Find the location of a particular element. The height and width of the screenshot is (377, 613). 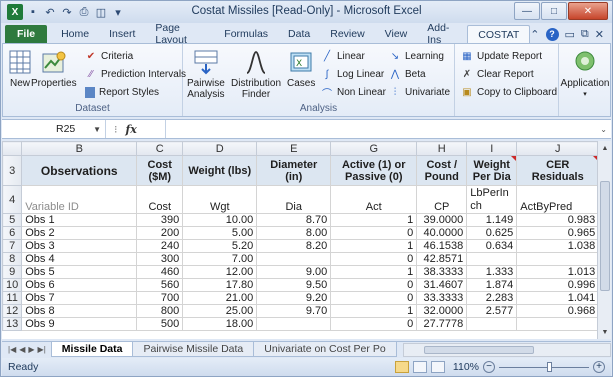

save-icon: ▪ is located at coordinates (33, 12).